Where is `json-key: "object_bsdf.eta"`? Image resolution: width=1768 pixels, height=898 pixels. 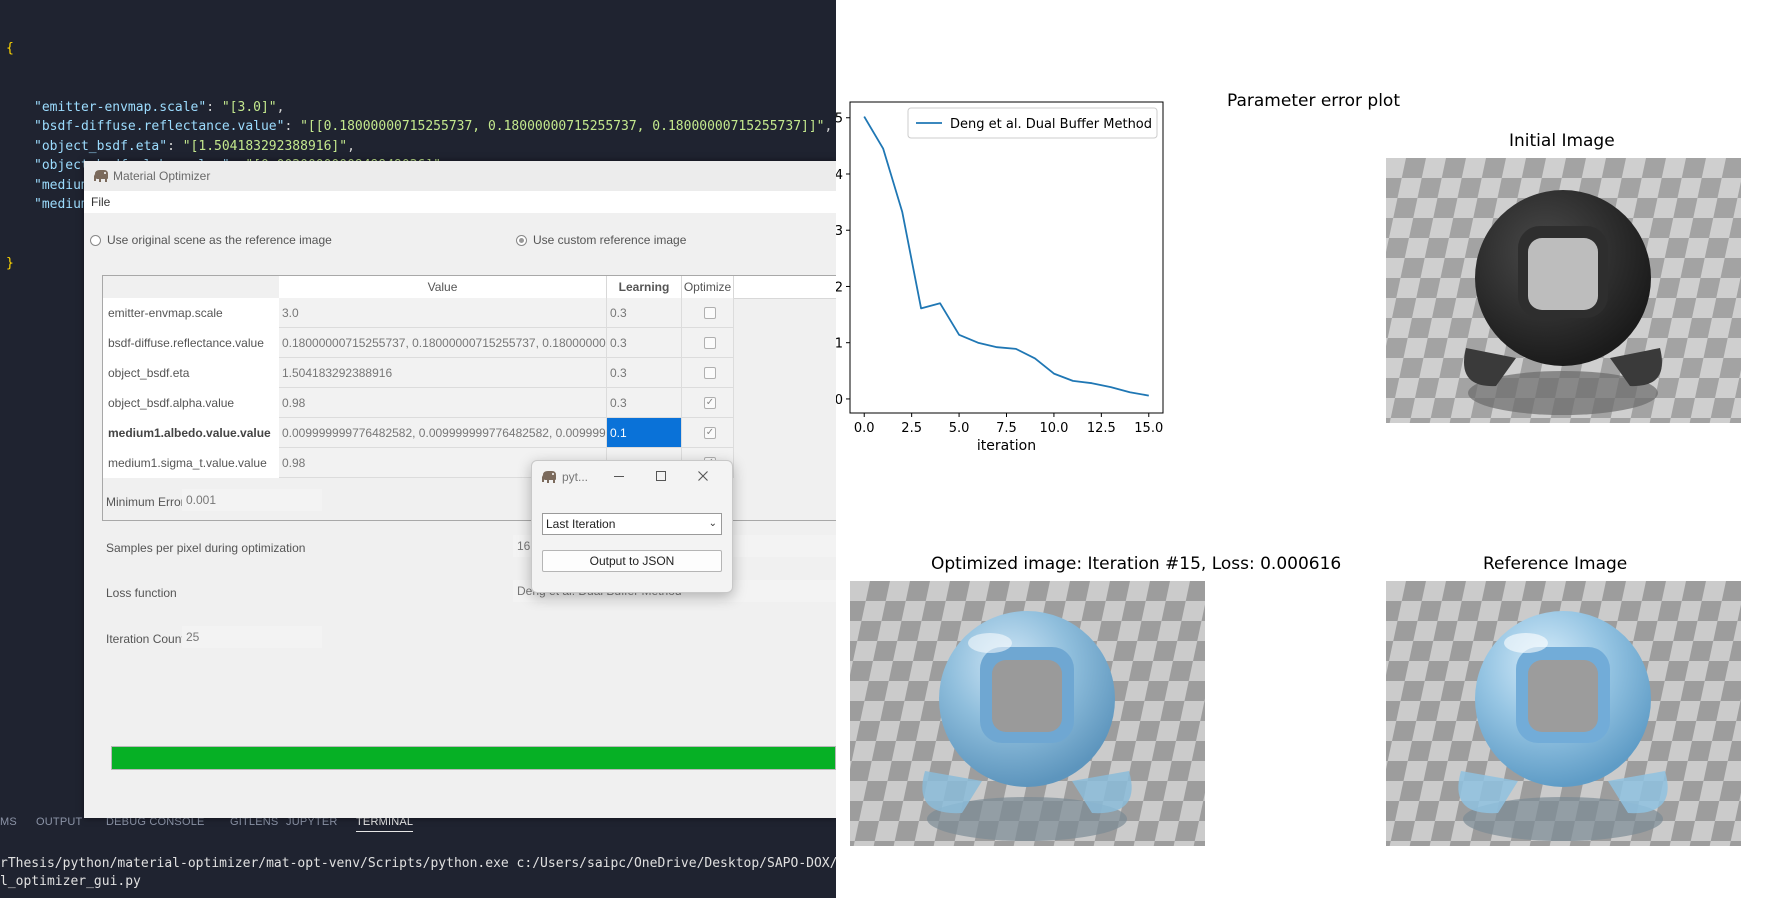 json-key: "object_bsdf.eta" is located at coordinates (101, 146).